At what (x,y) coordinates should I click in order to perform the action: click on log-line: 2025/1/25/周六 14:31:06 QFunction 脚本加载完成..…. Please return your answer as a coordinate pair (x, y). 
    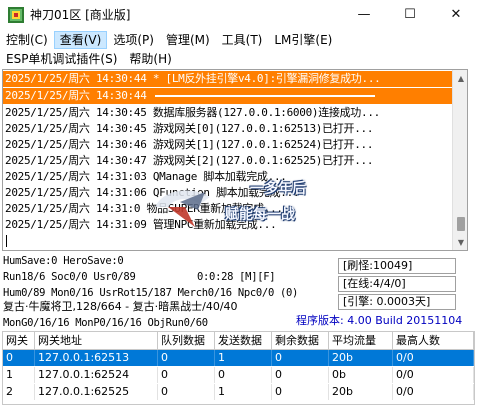
    Looking at the image, I should click on (152, 192).